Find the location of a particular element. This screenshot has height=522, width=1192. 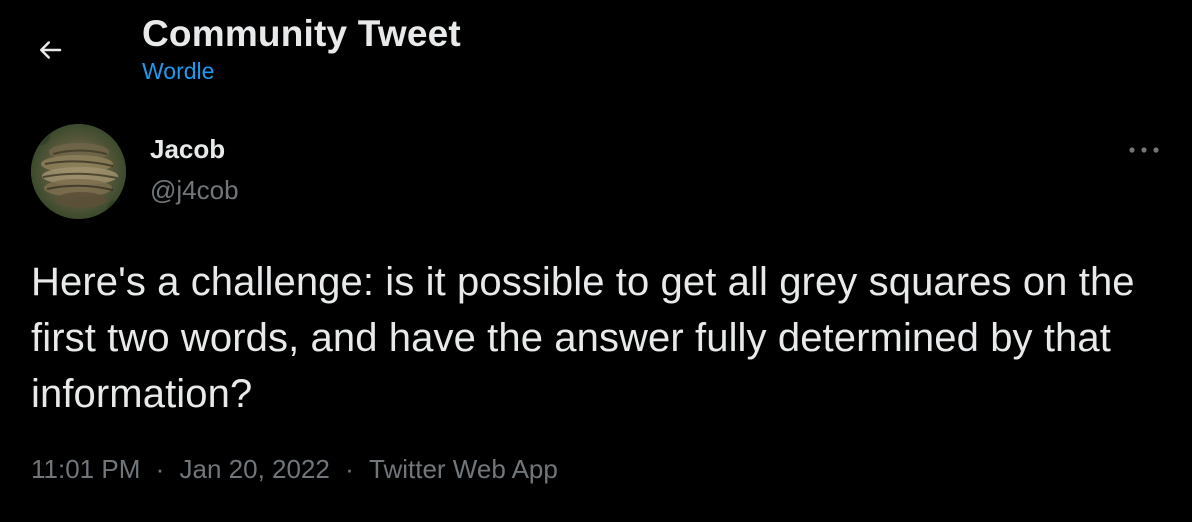

tweet-time: 11:01 PM is located at coordinates (85, 469).